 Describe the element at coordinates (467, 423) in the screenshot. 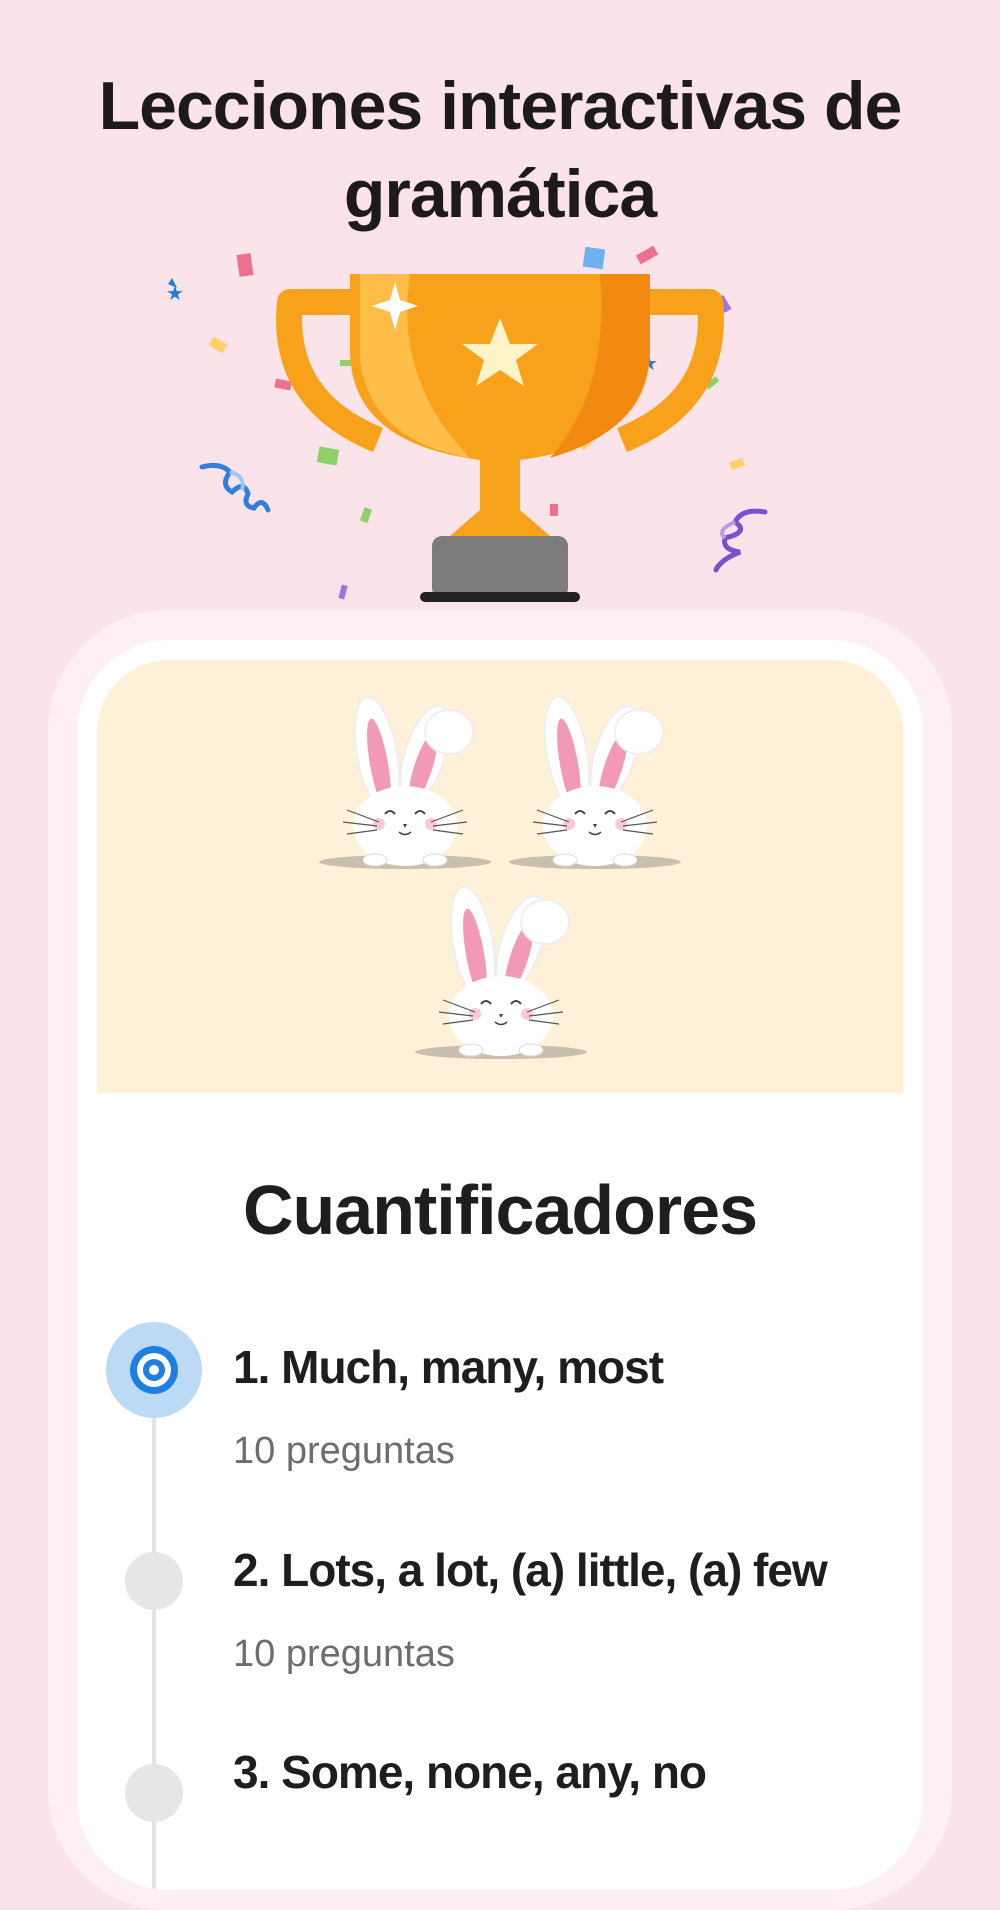

I see `trophy-illustration: ★ ★` at that location.